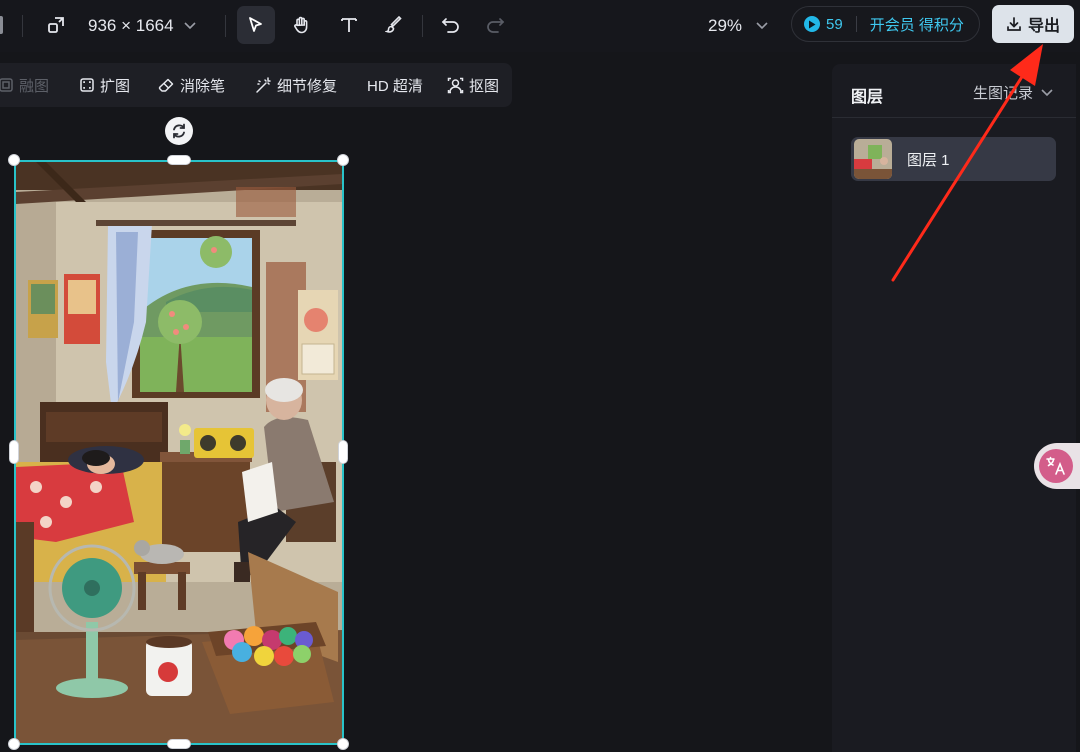 The image size is (1080, 752). I want to click on points-coin-icon, so click(812, 24).